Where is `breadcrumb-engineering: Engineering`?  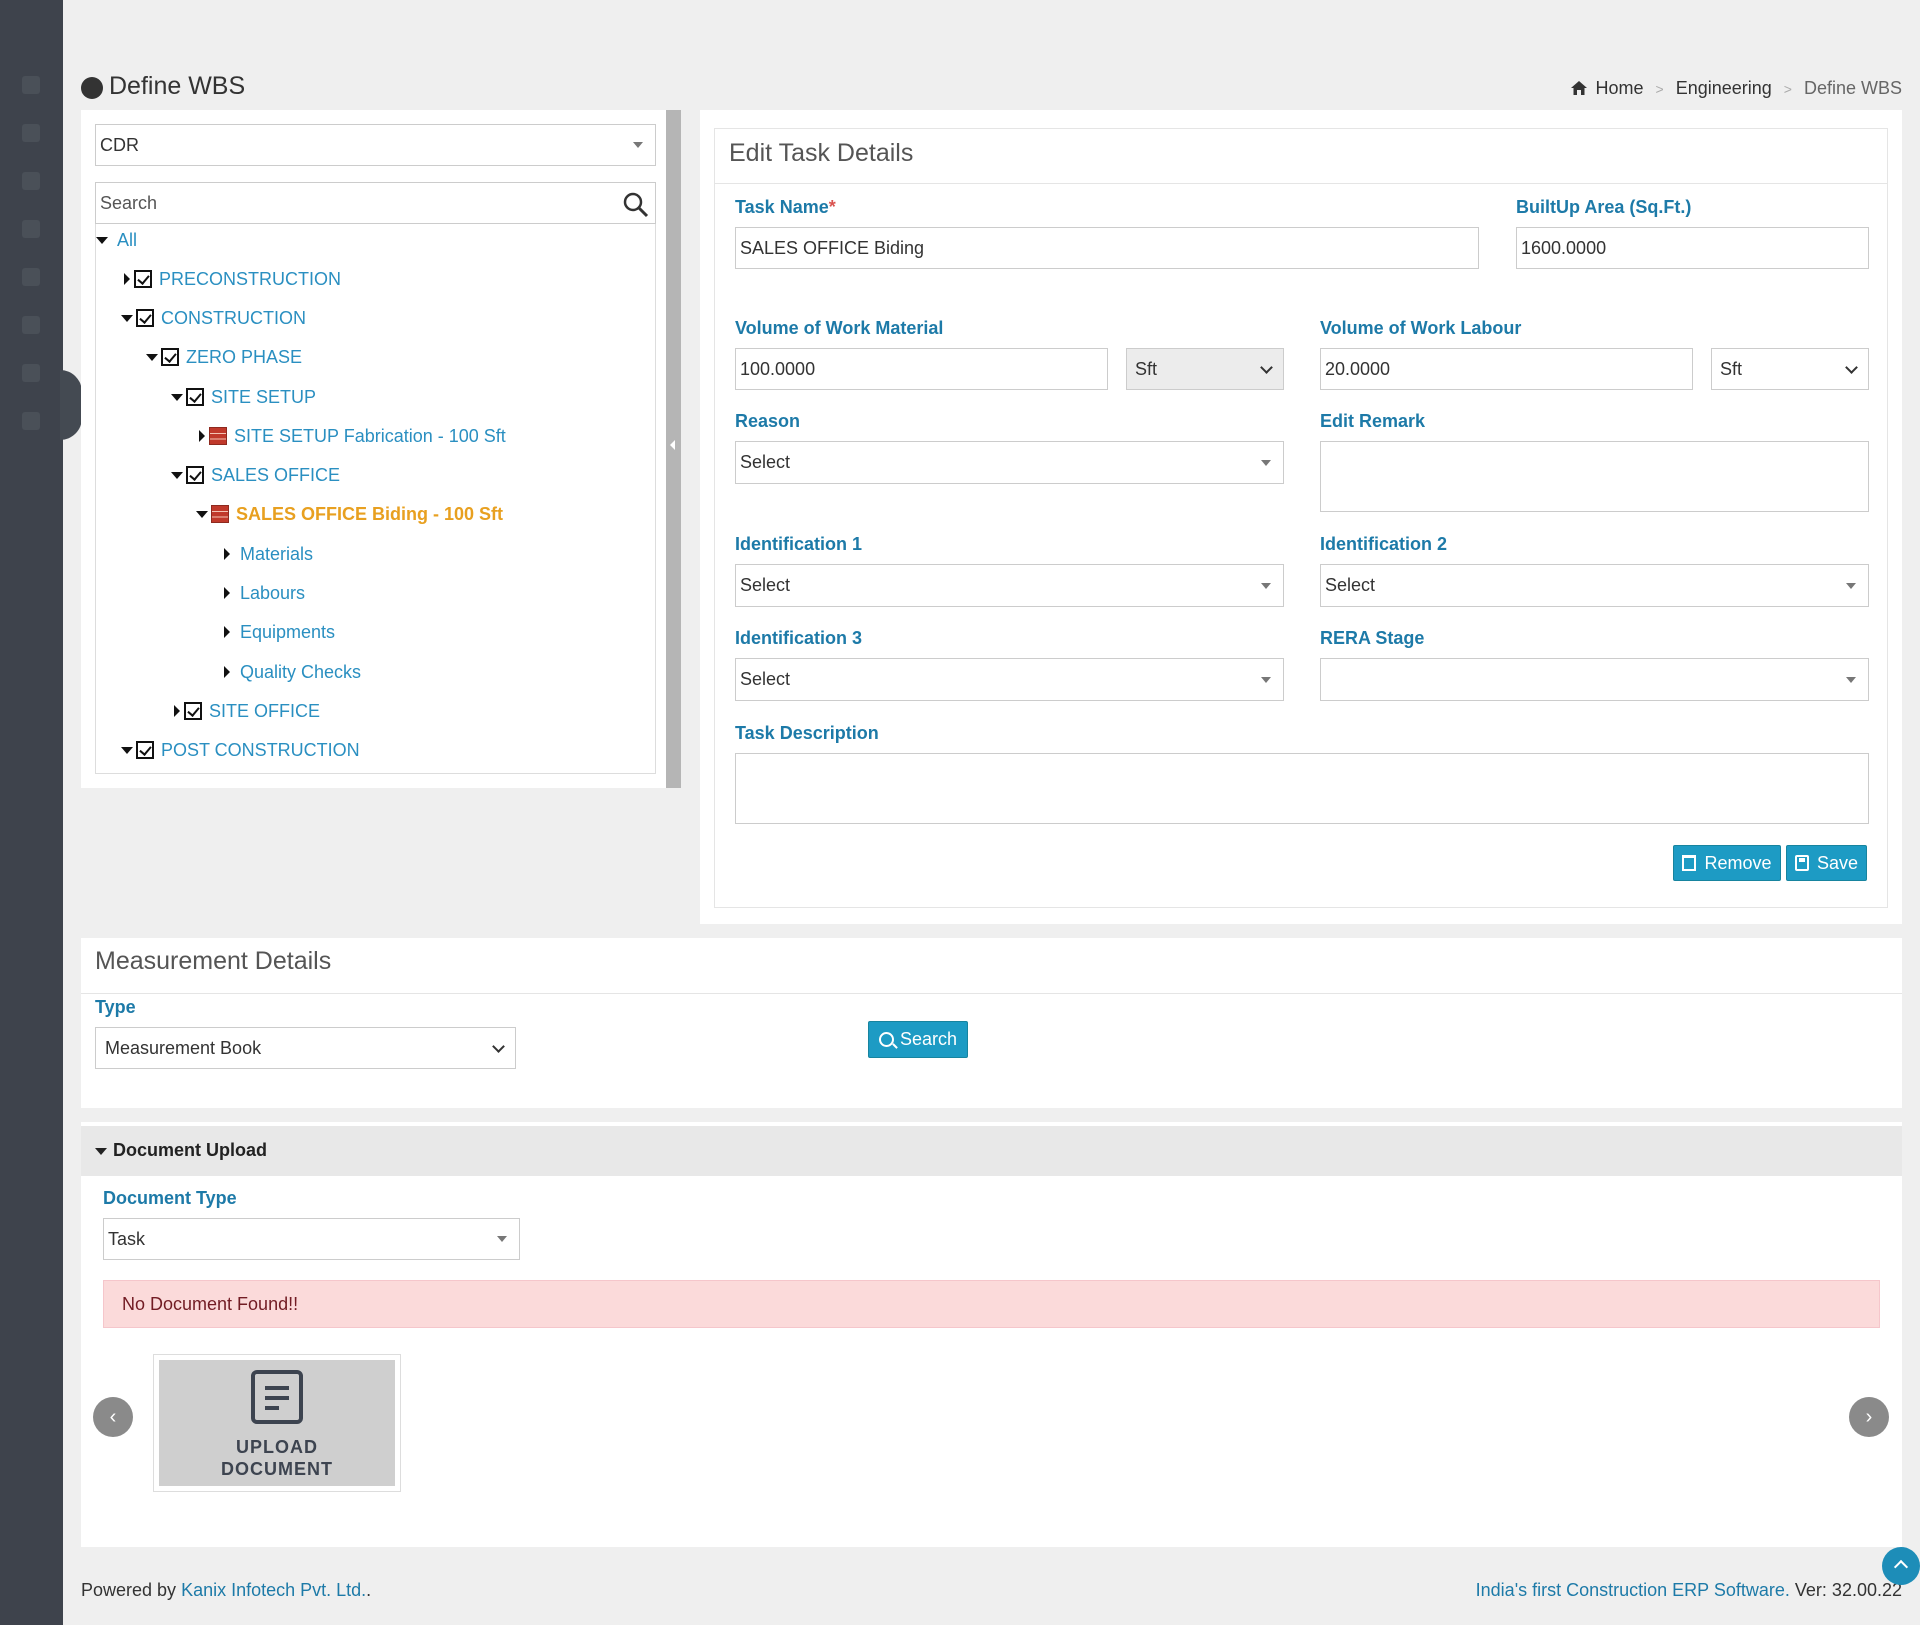
breadcrumb-engineering: Engineering is located at coordinates (1724, 88).